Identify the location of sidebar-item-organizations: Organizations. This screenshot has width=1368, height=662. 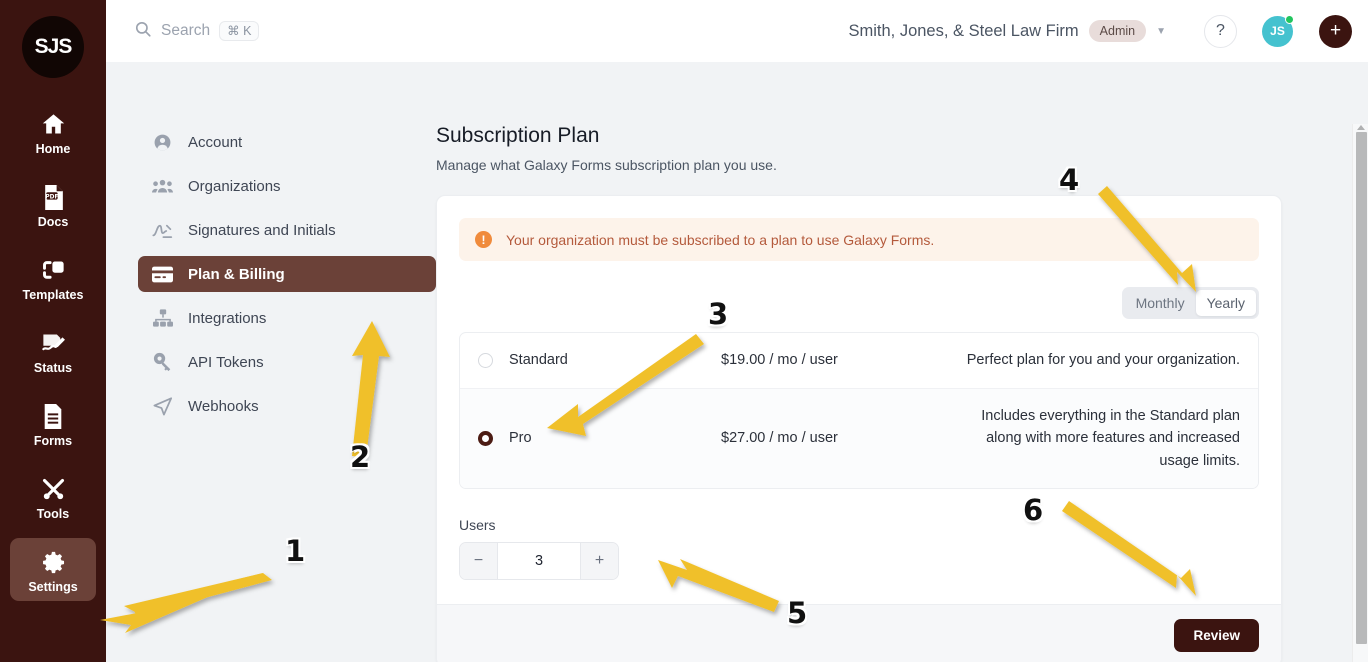
(287, 186).